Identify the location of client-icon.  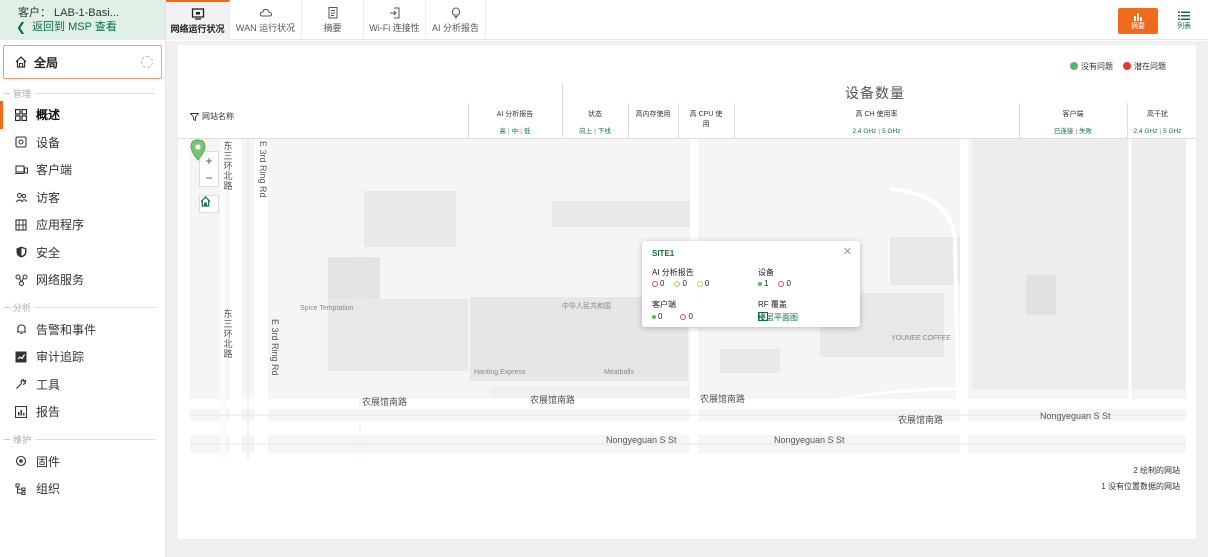
(21, 170).